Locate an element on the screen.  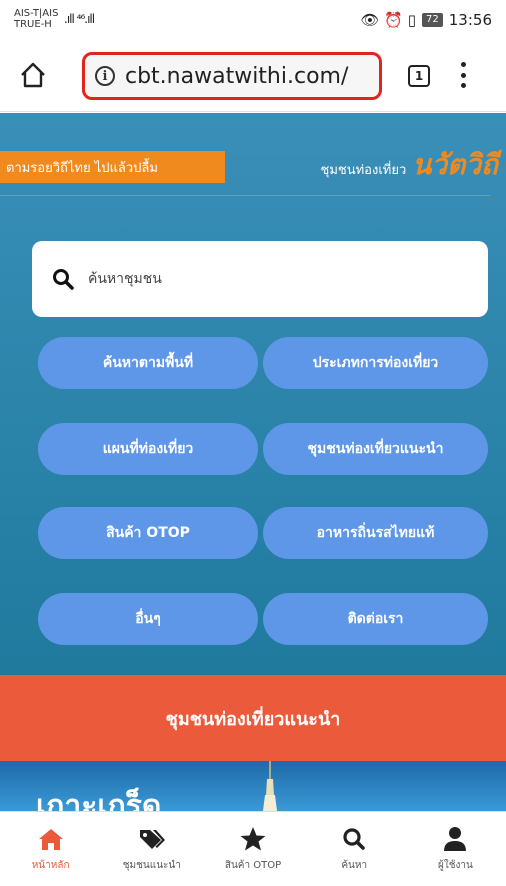
nav-label: ผู้ใช้งาน is located at coordinates (455, 865).